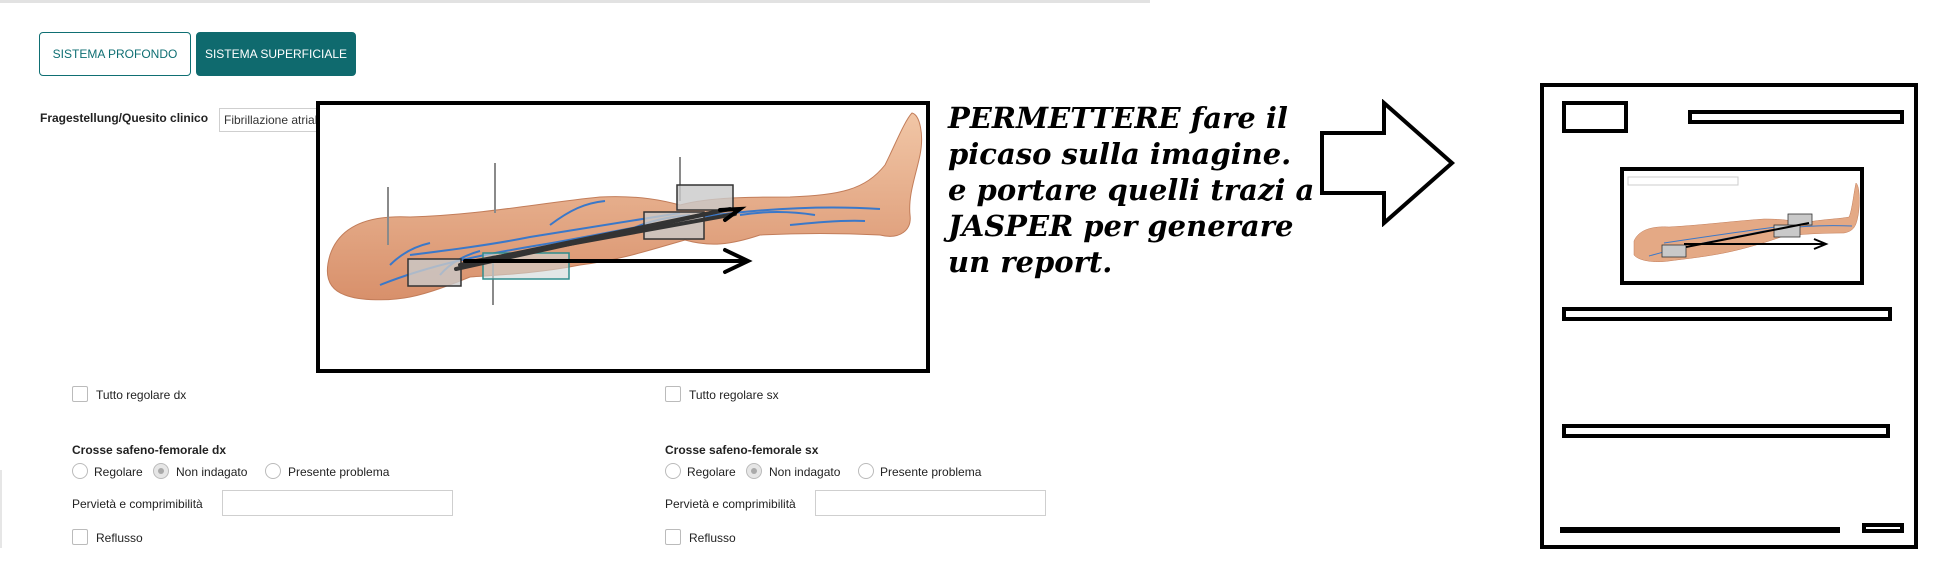 The image size is (1948, 578). Describe the element at coordinates (805, 472) in the screenshot. I see `radio-non-indagato-sx-label: Non indagato` at that location.